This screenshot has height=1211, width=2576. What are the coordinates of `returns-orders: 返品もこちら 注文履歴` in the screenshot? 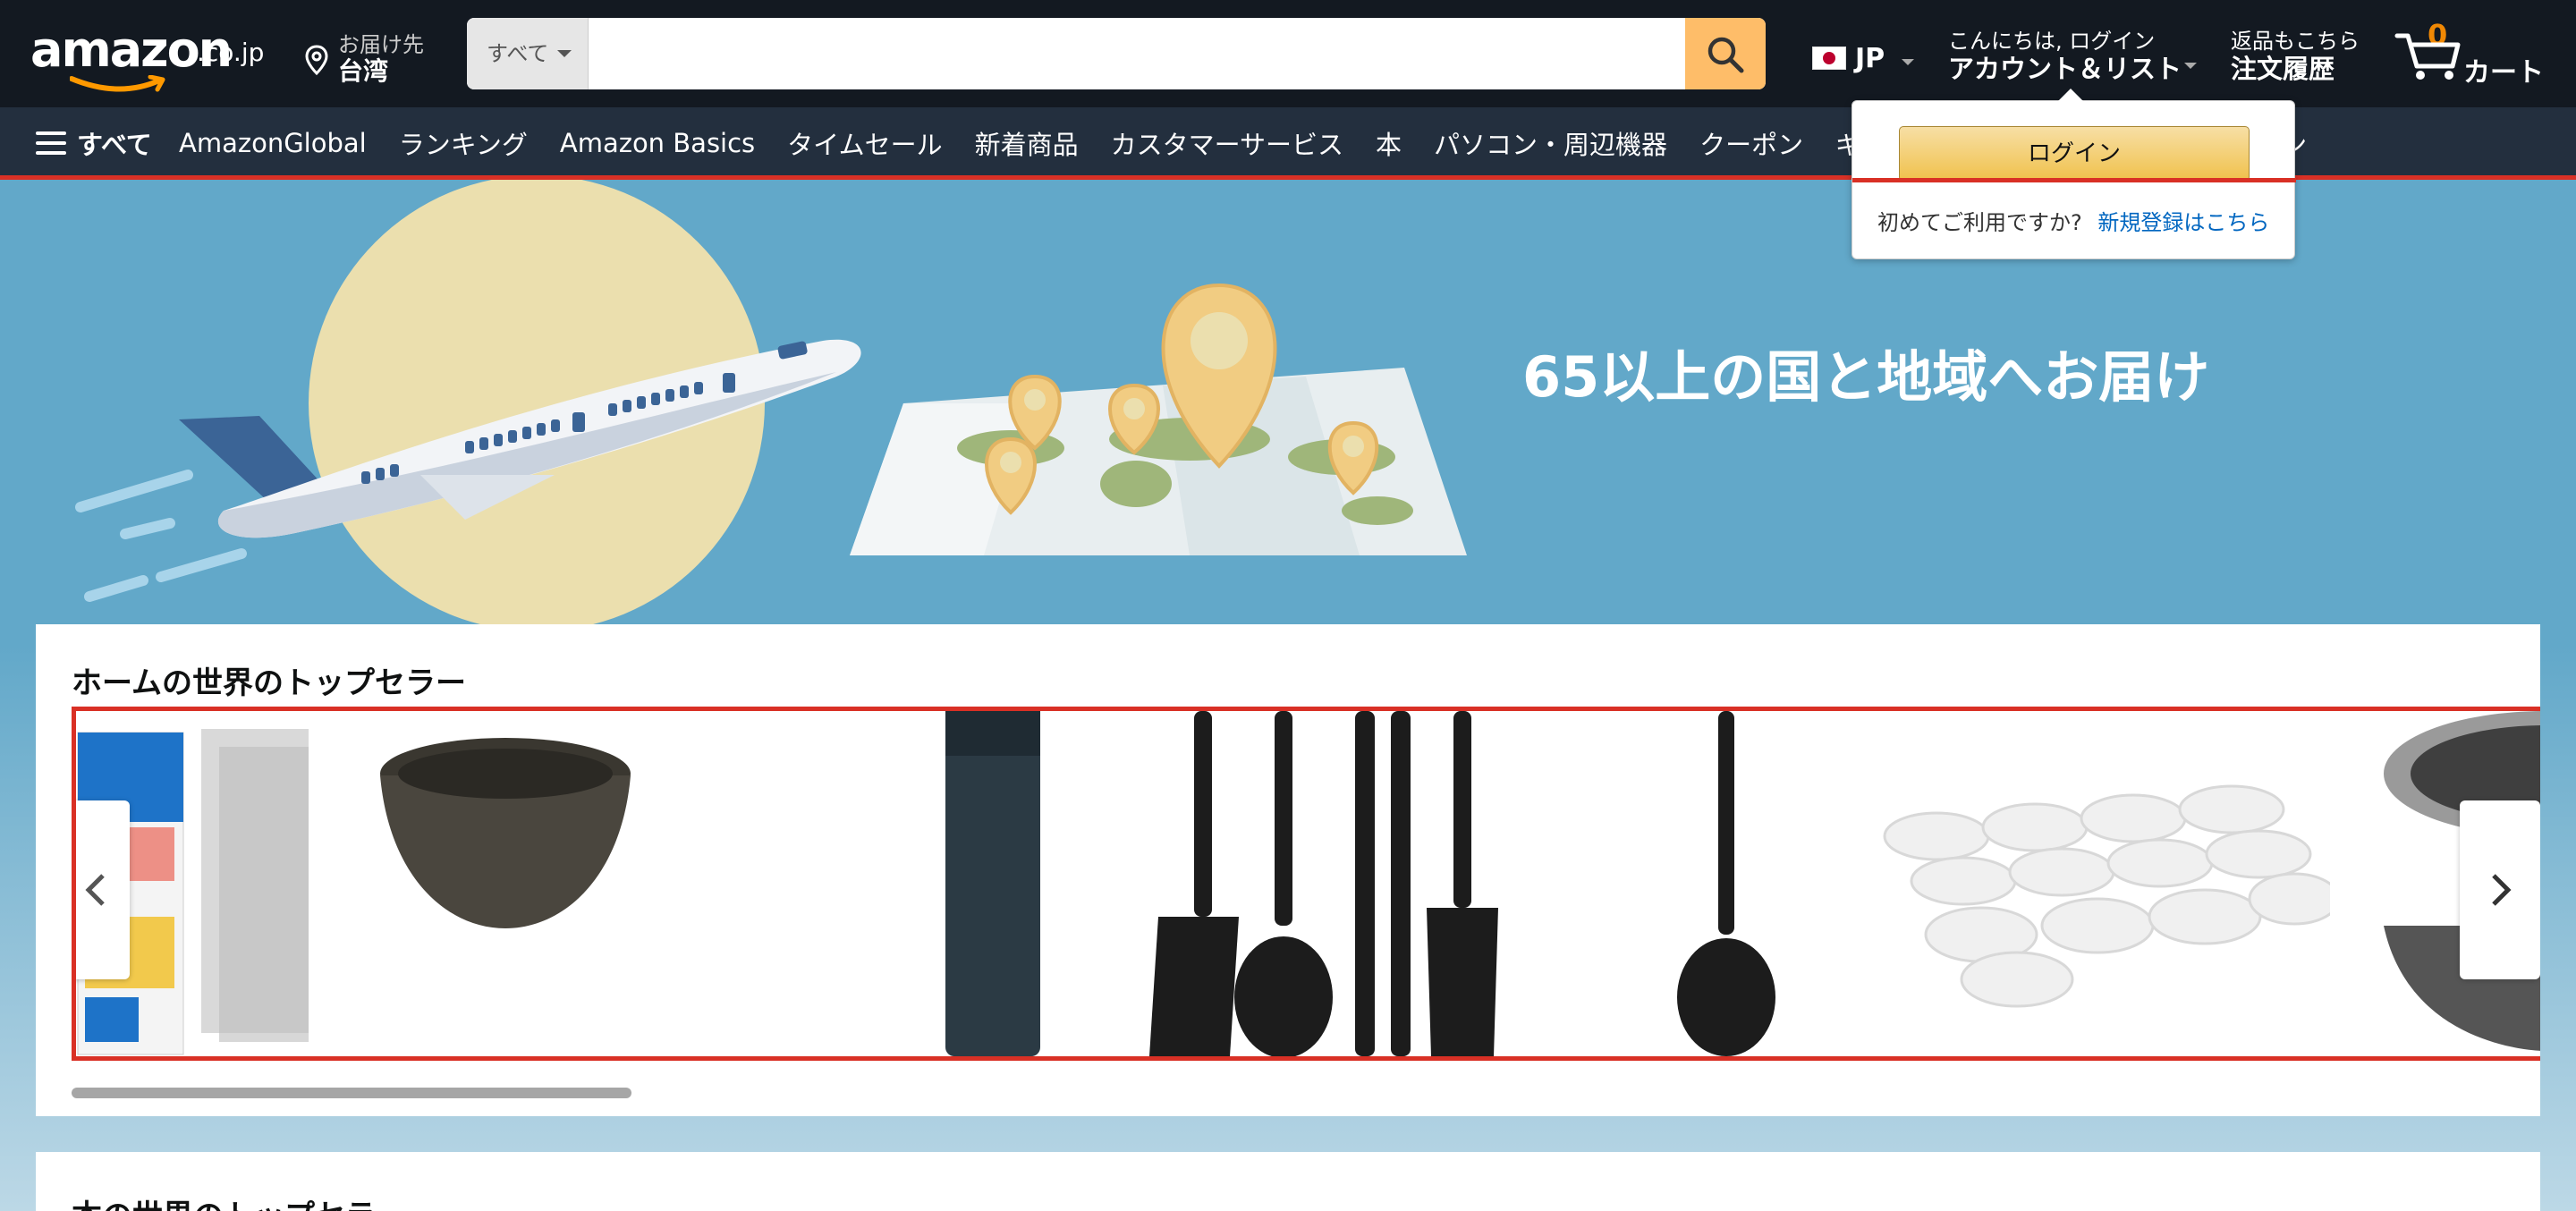 It's located at (2320, 53).